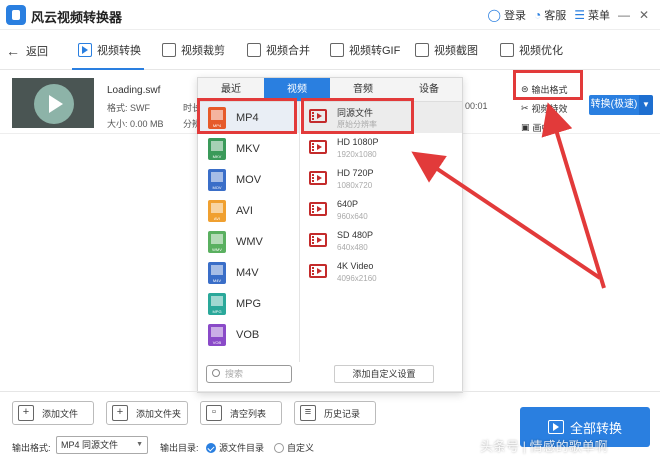 The height and width of the screenshot is (468, 660). I want to click on resolution-item-480p: SD 480P 640x480, so click(381, 241).